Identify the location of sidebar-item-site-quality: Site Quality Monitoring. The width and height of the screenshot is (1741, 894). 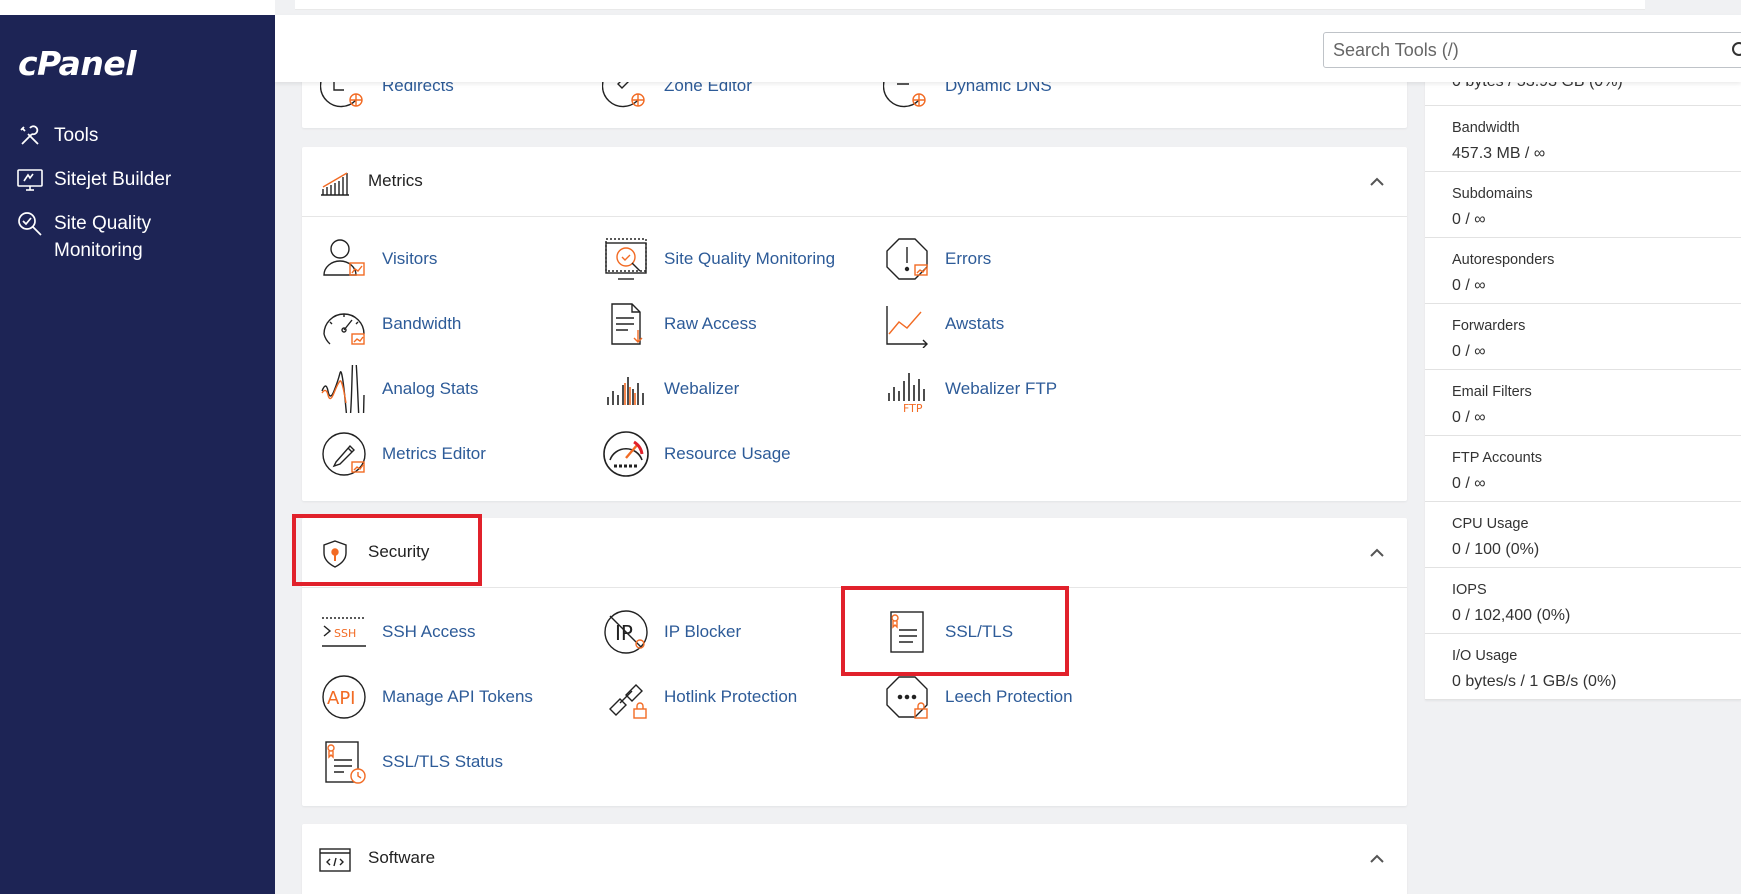
(125, 237).